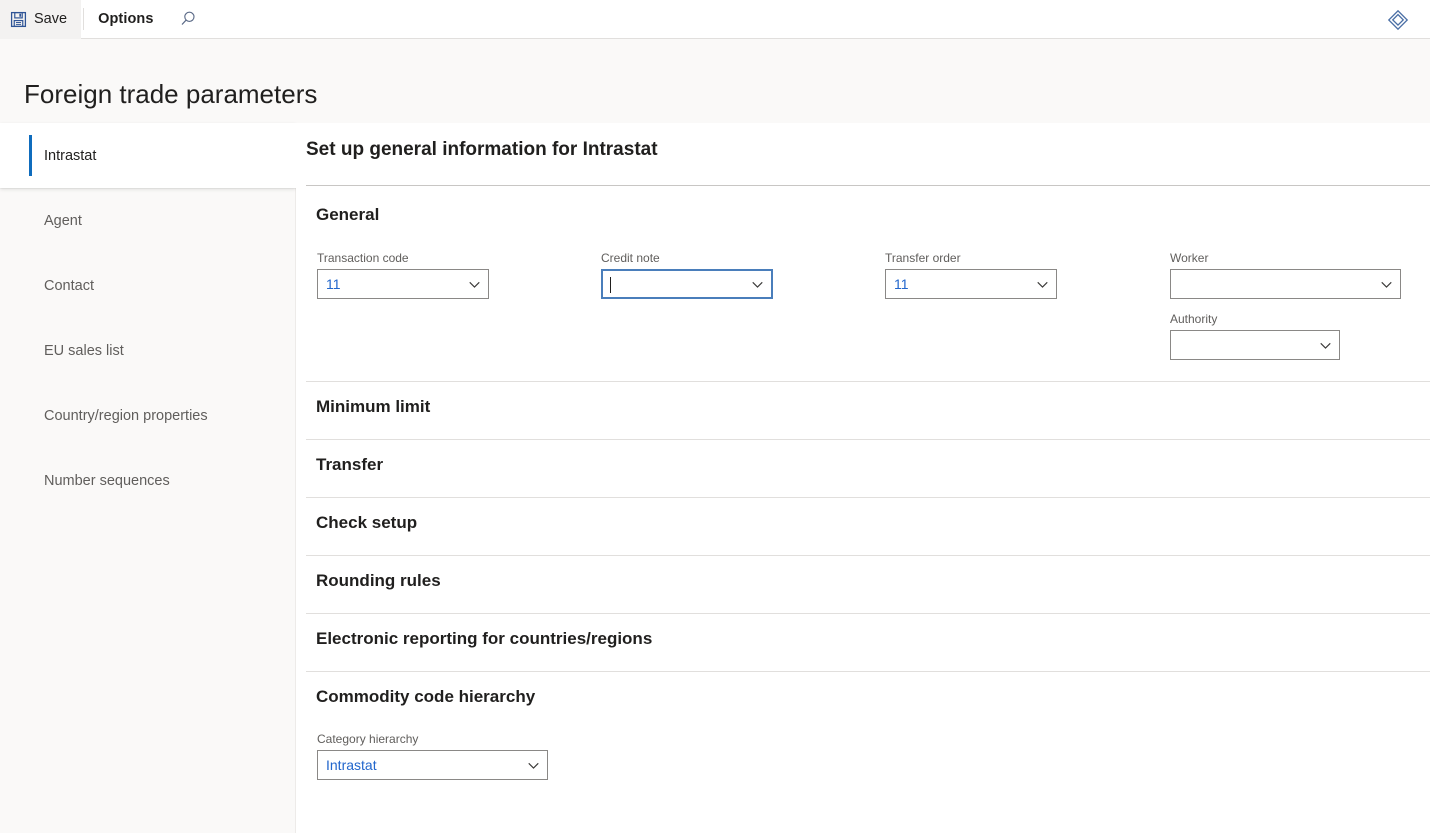 The height and width of the screenshot is (833, 1430). I want to click on section-header-transfer: Transfer, so click(349, 465).